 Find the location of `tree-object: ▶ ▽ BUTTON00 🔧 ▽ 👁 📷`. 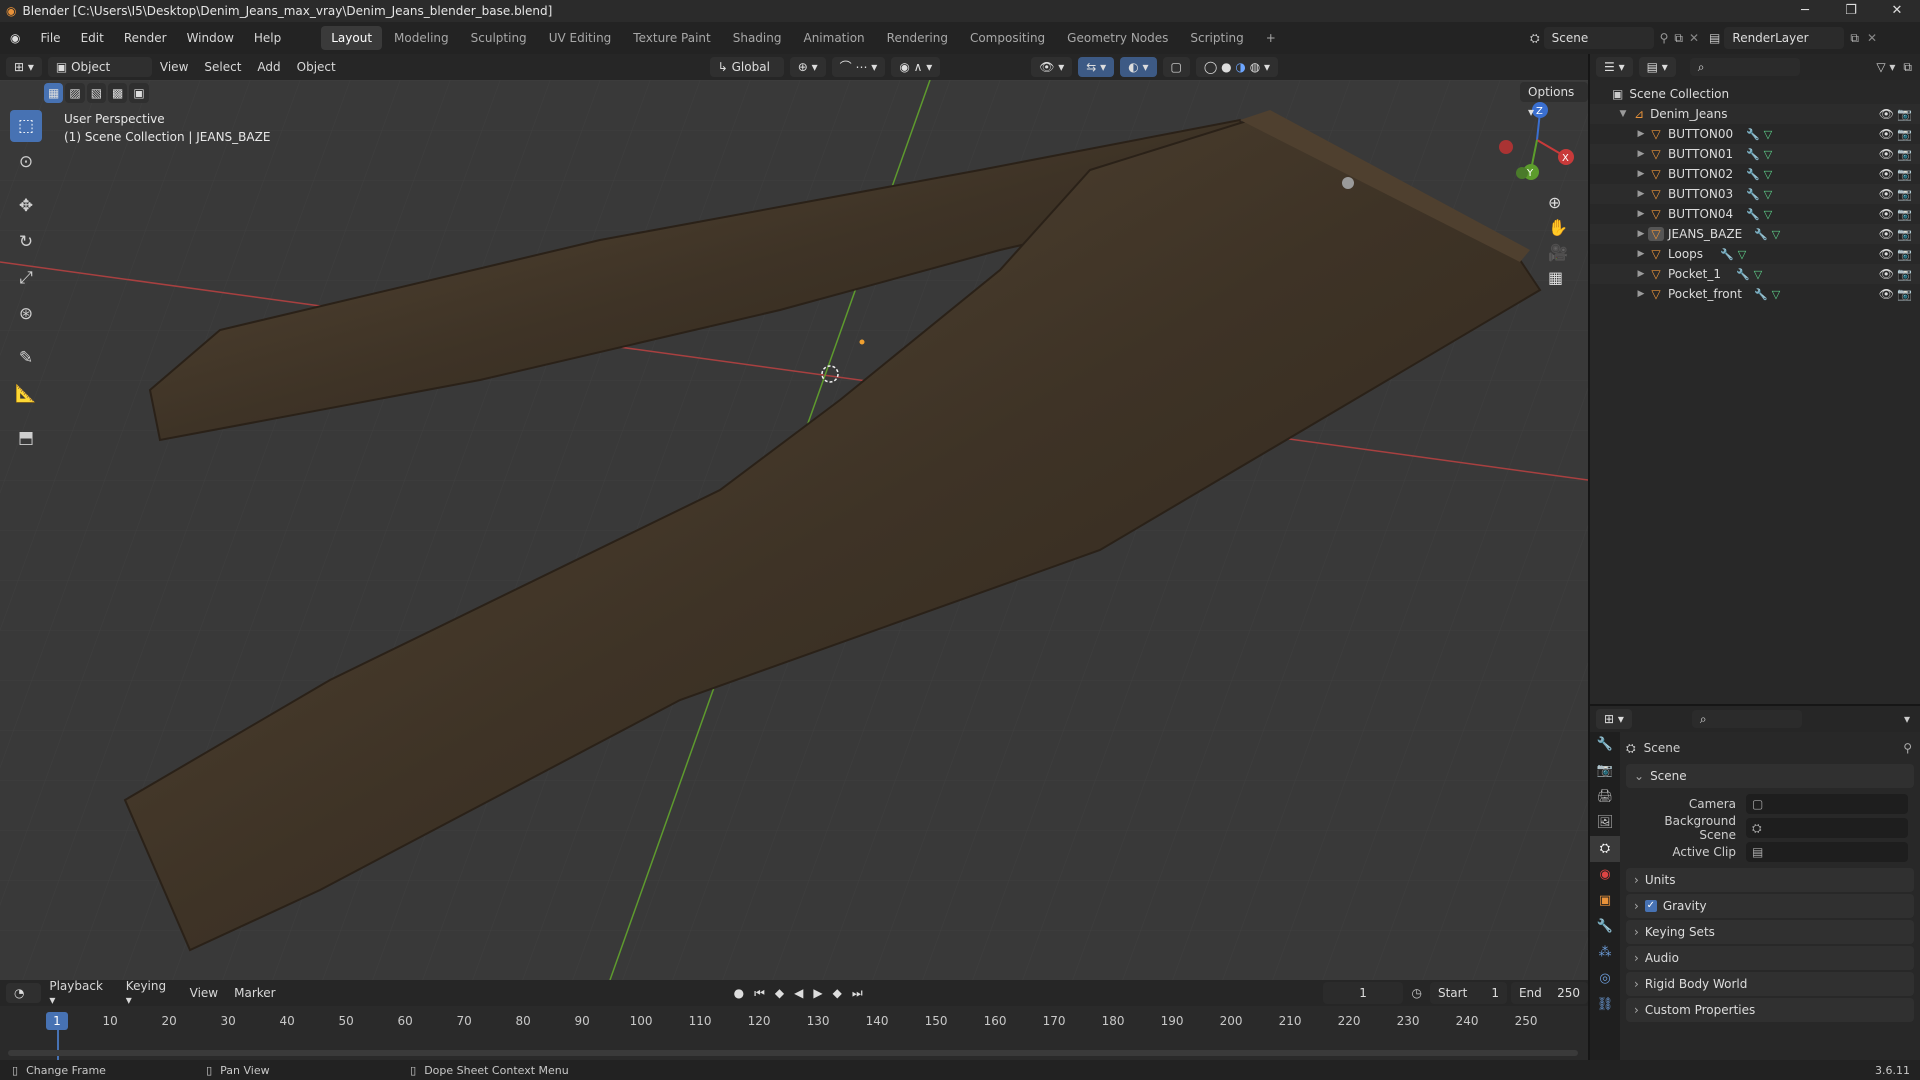

tree-object: ▶ ▽ BUTTON00 🔧 ▽ 👁 📷 is located at coordinates (1755, 134).